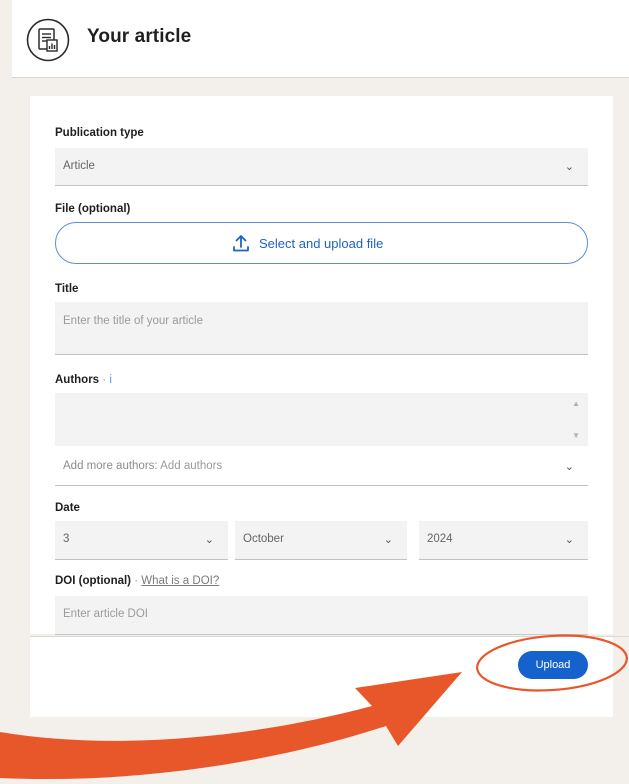 Image resolution: width=629 pixels, height=784 pixels. Describe the element at coordinates (105, 614) in the screenshot. I see `doi-placeholder: Enter article DOI` at that location.